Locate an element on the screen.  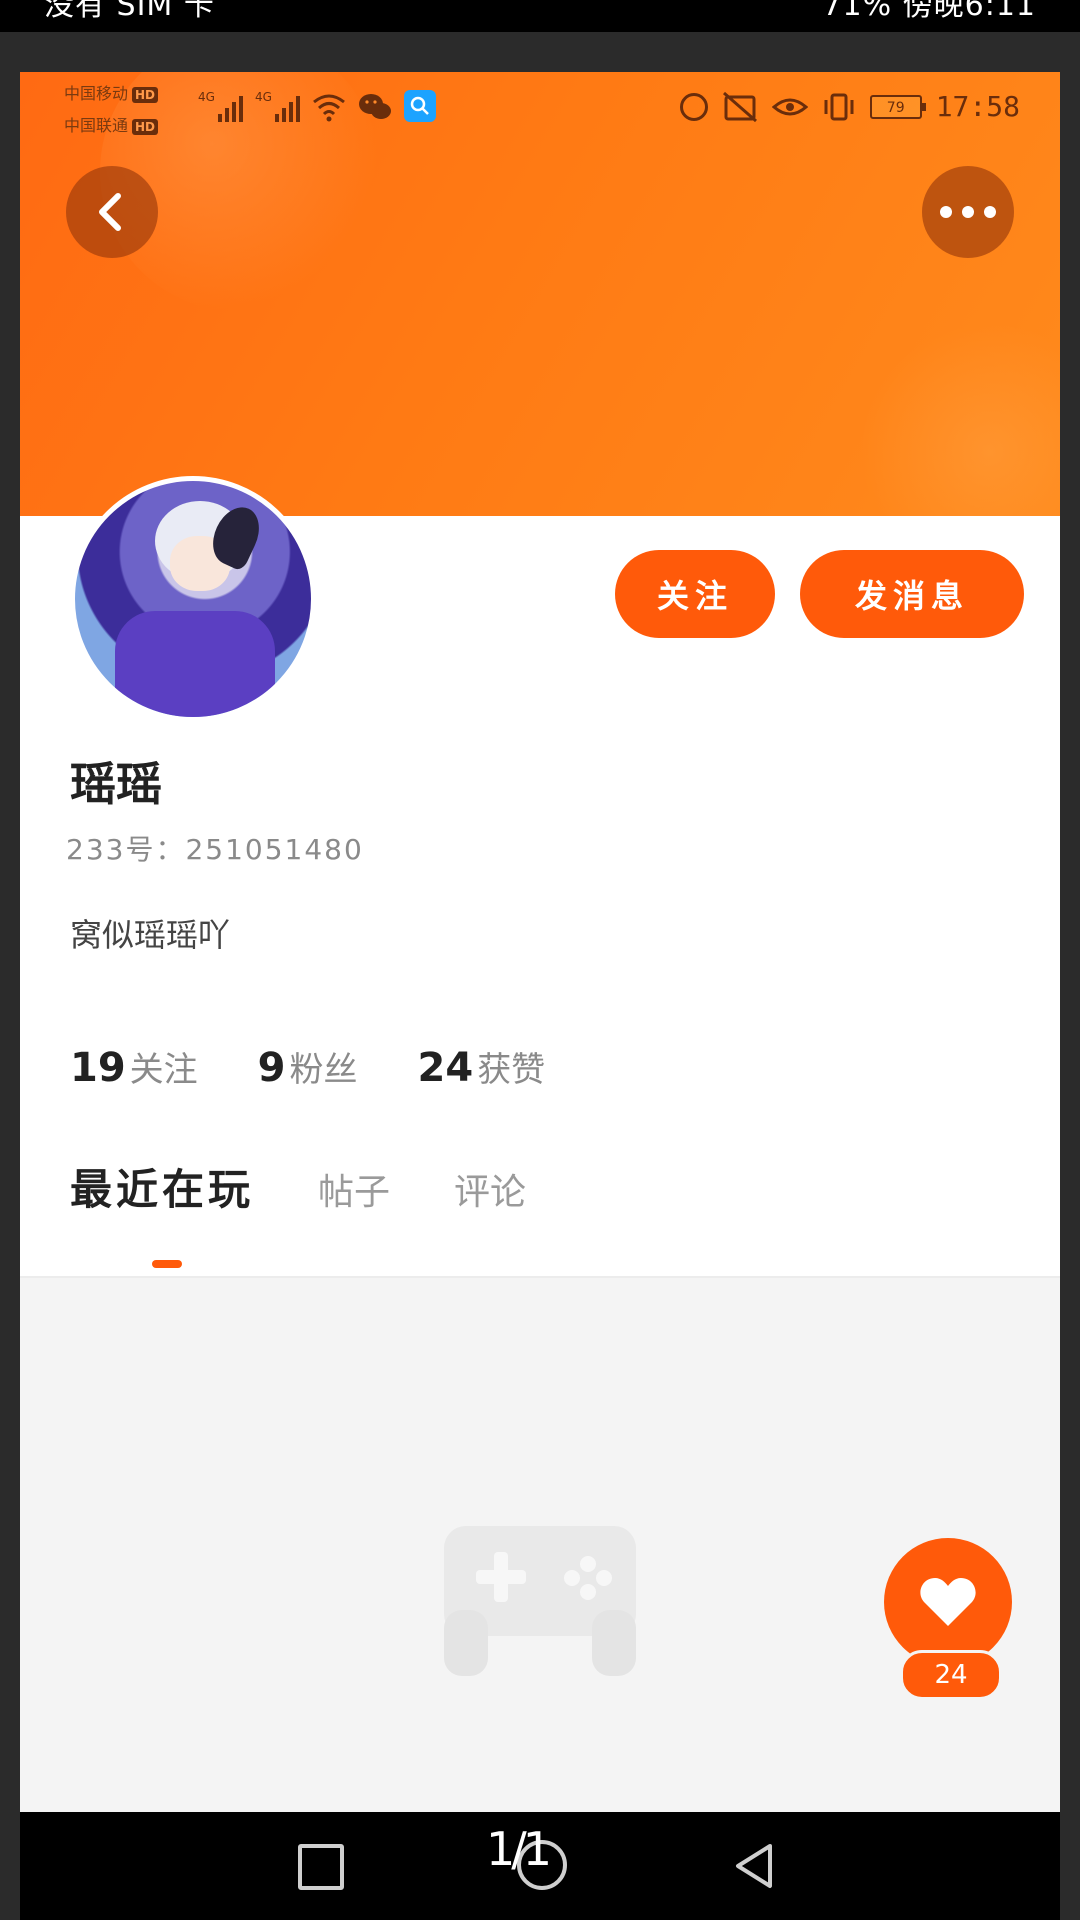
carrier-1: 中国移动 HD is located at coordinates (111, 92).